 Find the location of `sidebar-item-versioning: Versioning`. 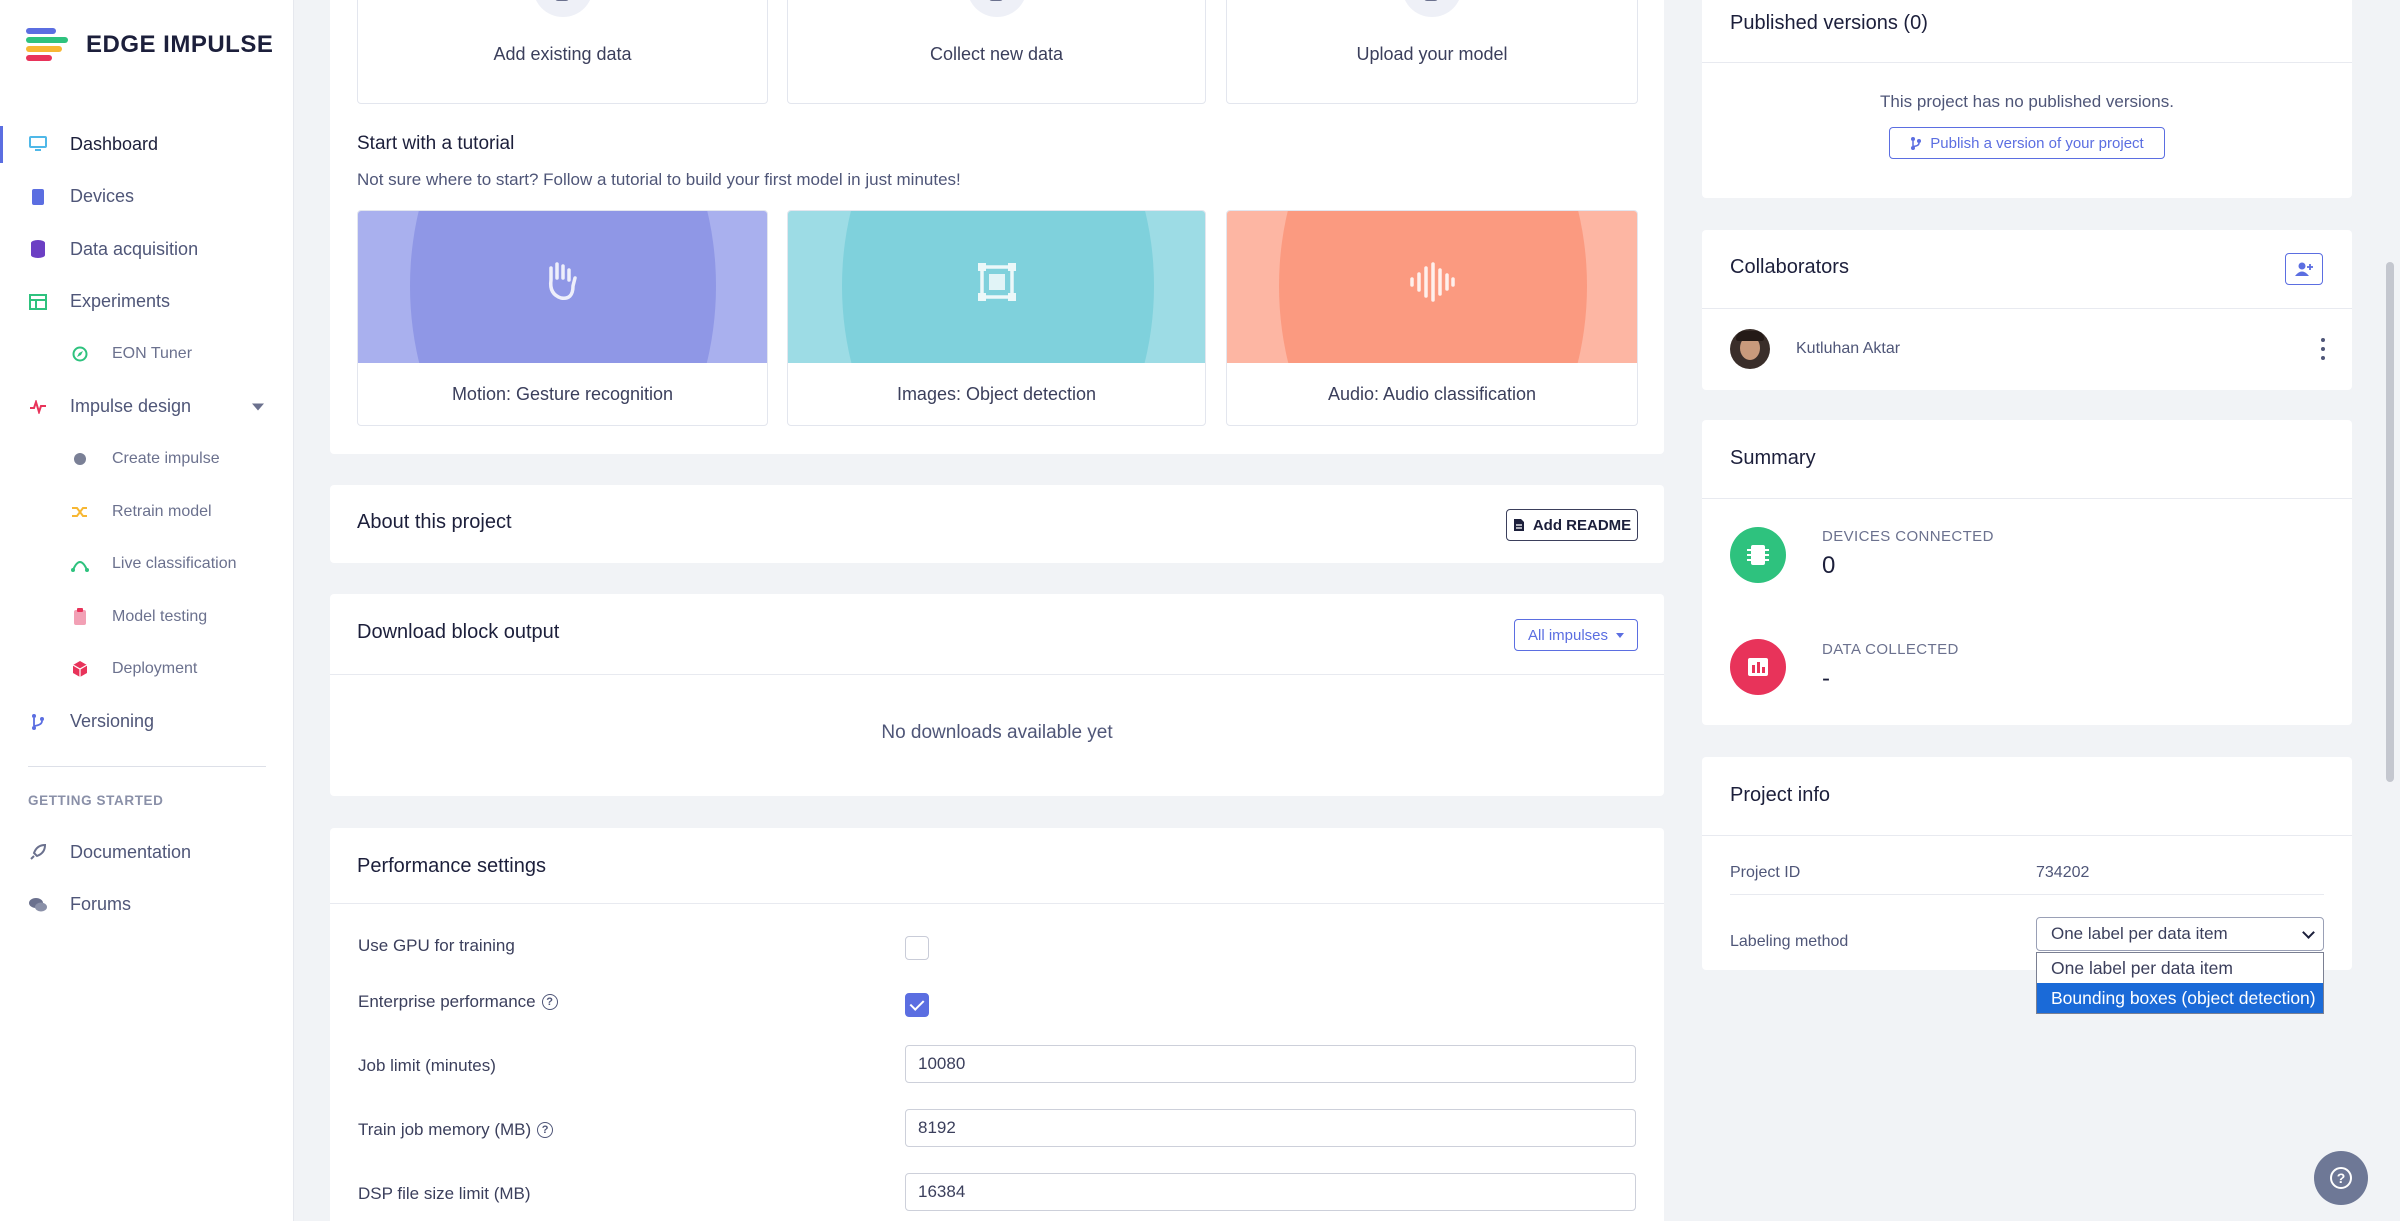

sidebar-item-versioning: Versioning is located at coordinates (147, 722).